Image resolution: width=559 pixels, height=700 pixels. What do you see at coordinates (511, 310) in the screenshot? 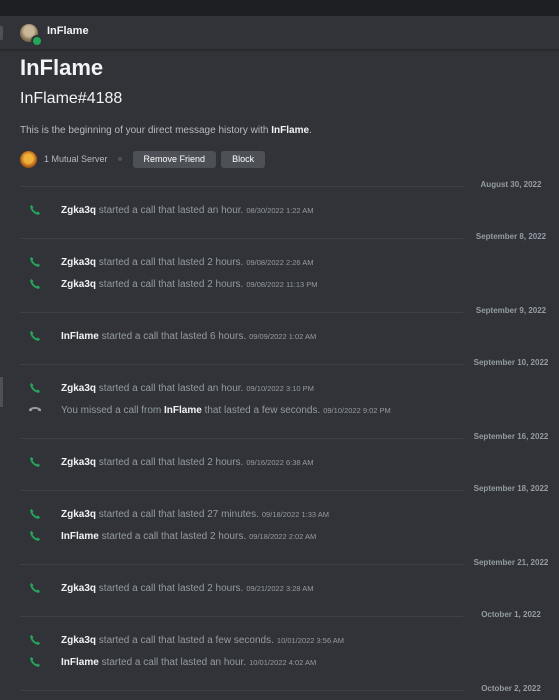
I see `date-divider-label: September 9, 2022` at bounding box center [511, 310].